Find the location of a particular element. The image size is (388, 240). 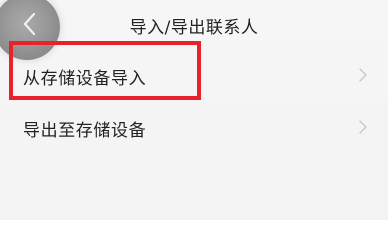

list-item-label: 导出至存储设备 is located at coordinates (85, 131).